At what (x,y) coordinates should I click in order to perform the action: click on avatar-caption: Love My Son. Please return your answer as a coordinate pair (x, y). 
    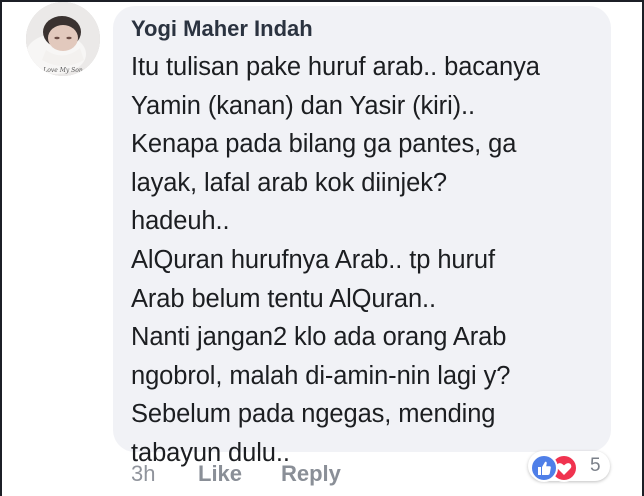
    Looking at the image, I should click on (62, 70).